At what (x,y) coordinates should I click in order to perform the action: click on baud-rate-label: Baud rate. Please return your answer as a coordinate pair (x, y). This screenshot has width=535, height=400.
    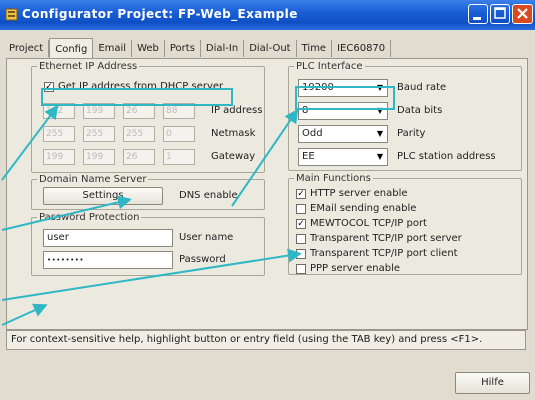
    Looking at the image, I should click on (422, 87).